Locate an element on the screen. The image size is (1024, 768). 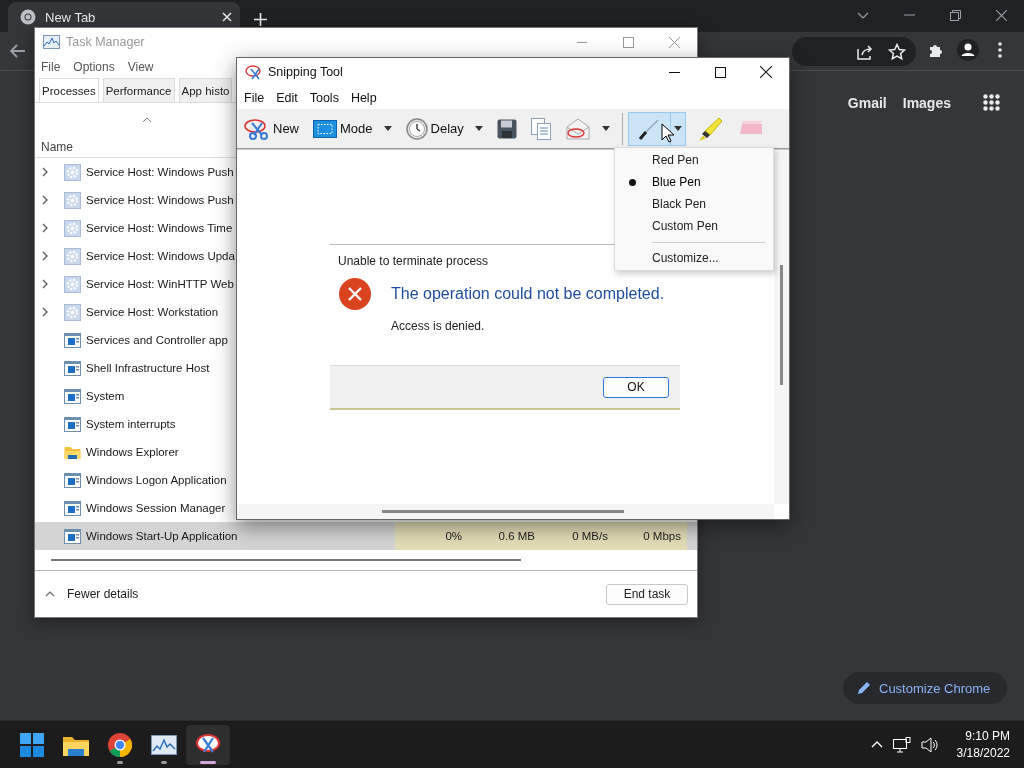
highlighter-icon is located at coordinates (709, 128).